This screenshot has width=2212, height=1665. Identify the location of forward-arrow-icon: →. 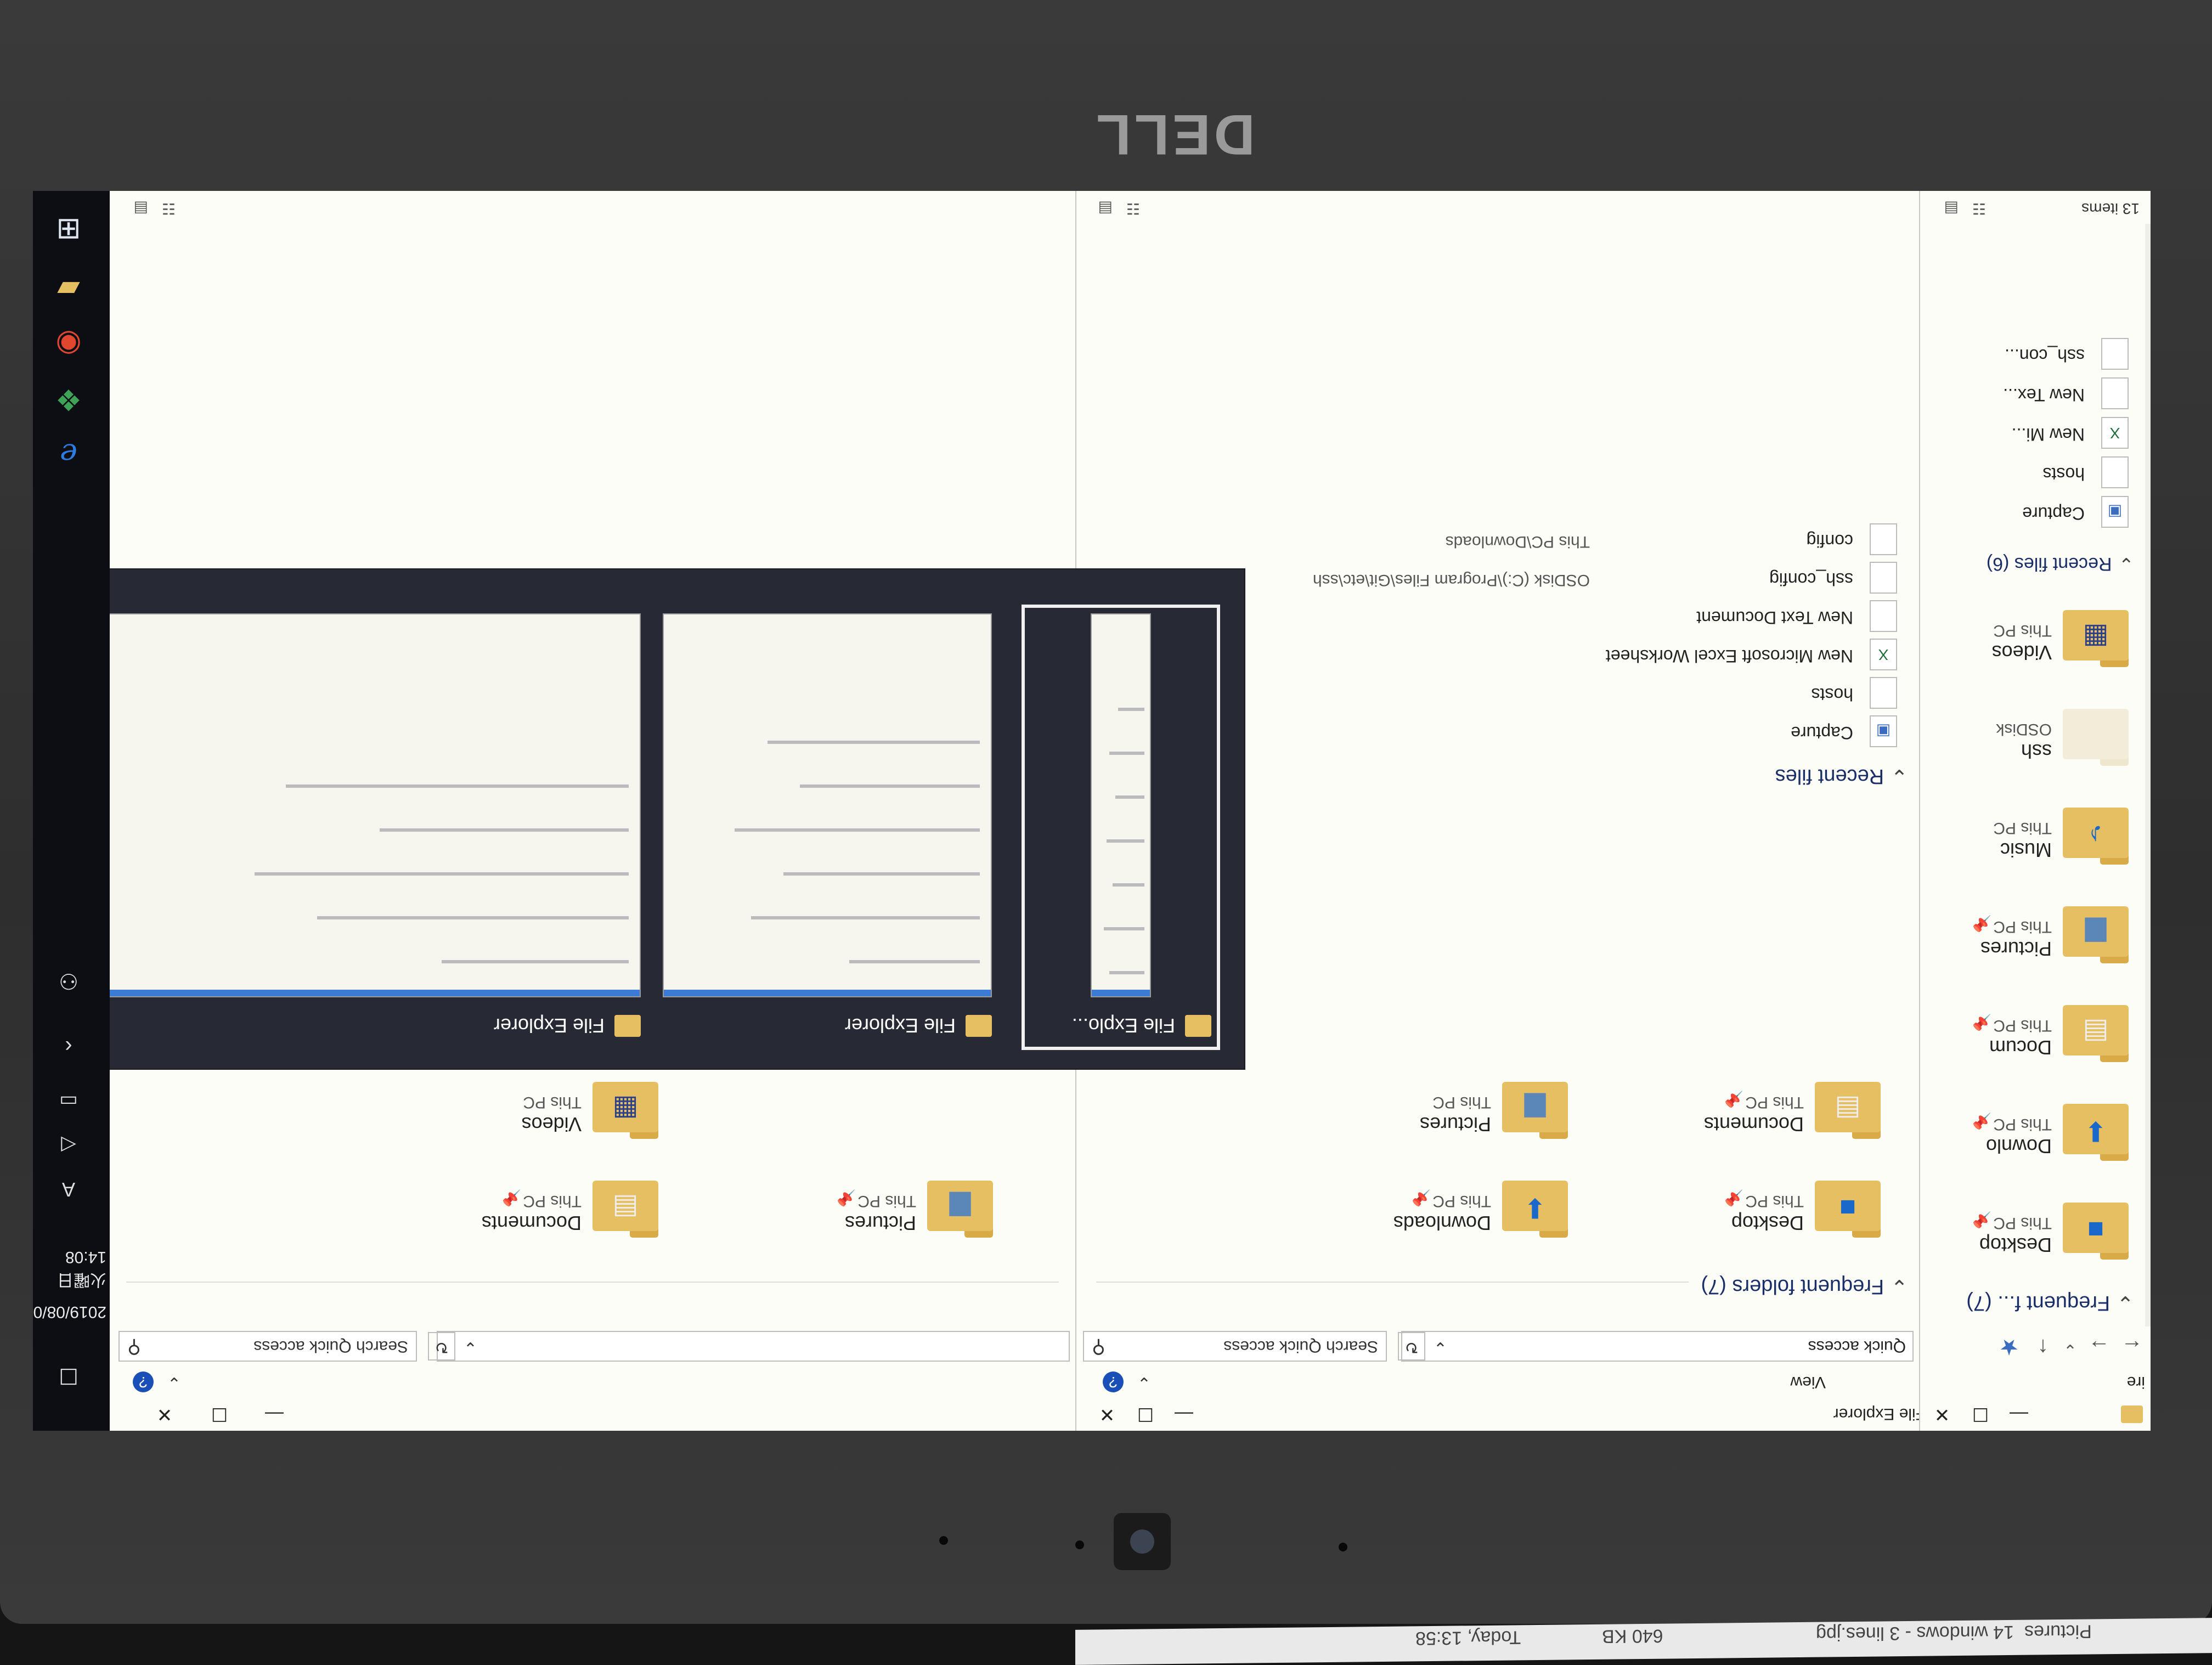
(2099, 1347).